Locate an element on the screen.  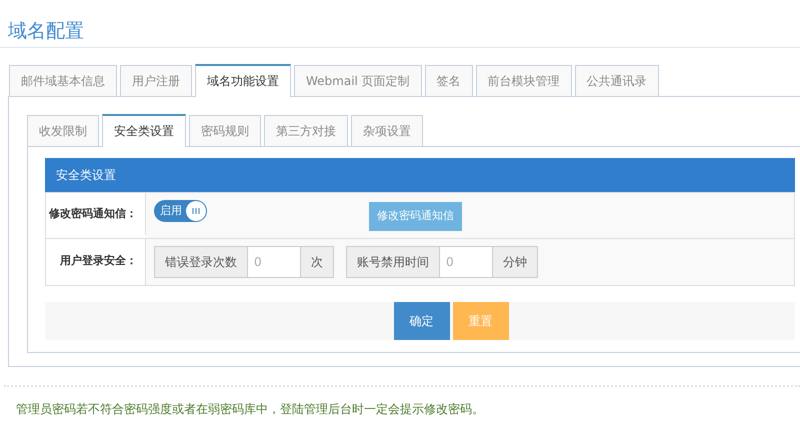
tab: 第三方对接 is located at coordinates (306, 130).